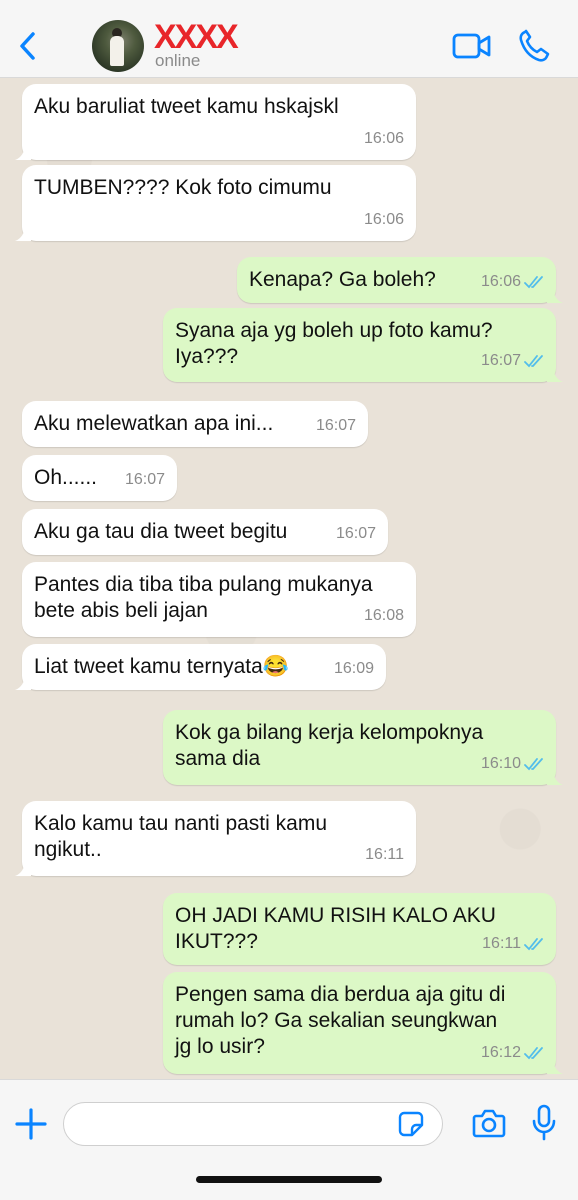 The height and width of the screenshot is (1200, 578). Describe the element at coordinates (99, 478) in the screenshot. I see `message-bubble: Oh...... 16:07` at that location.